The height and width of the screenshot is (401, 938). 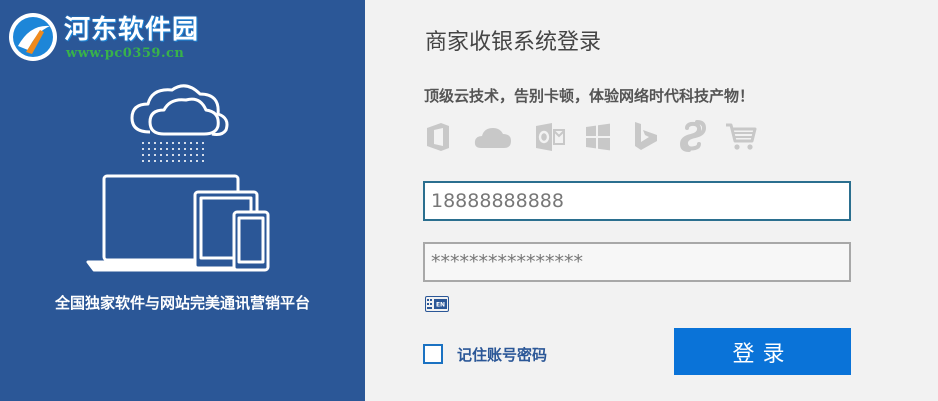 What do you see at coordinates (550, 137) in the screenshot?
I see `outlook-icon` at bounding box center [550, 137].